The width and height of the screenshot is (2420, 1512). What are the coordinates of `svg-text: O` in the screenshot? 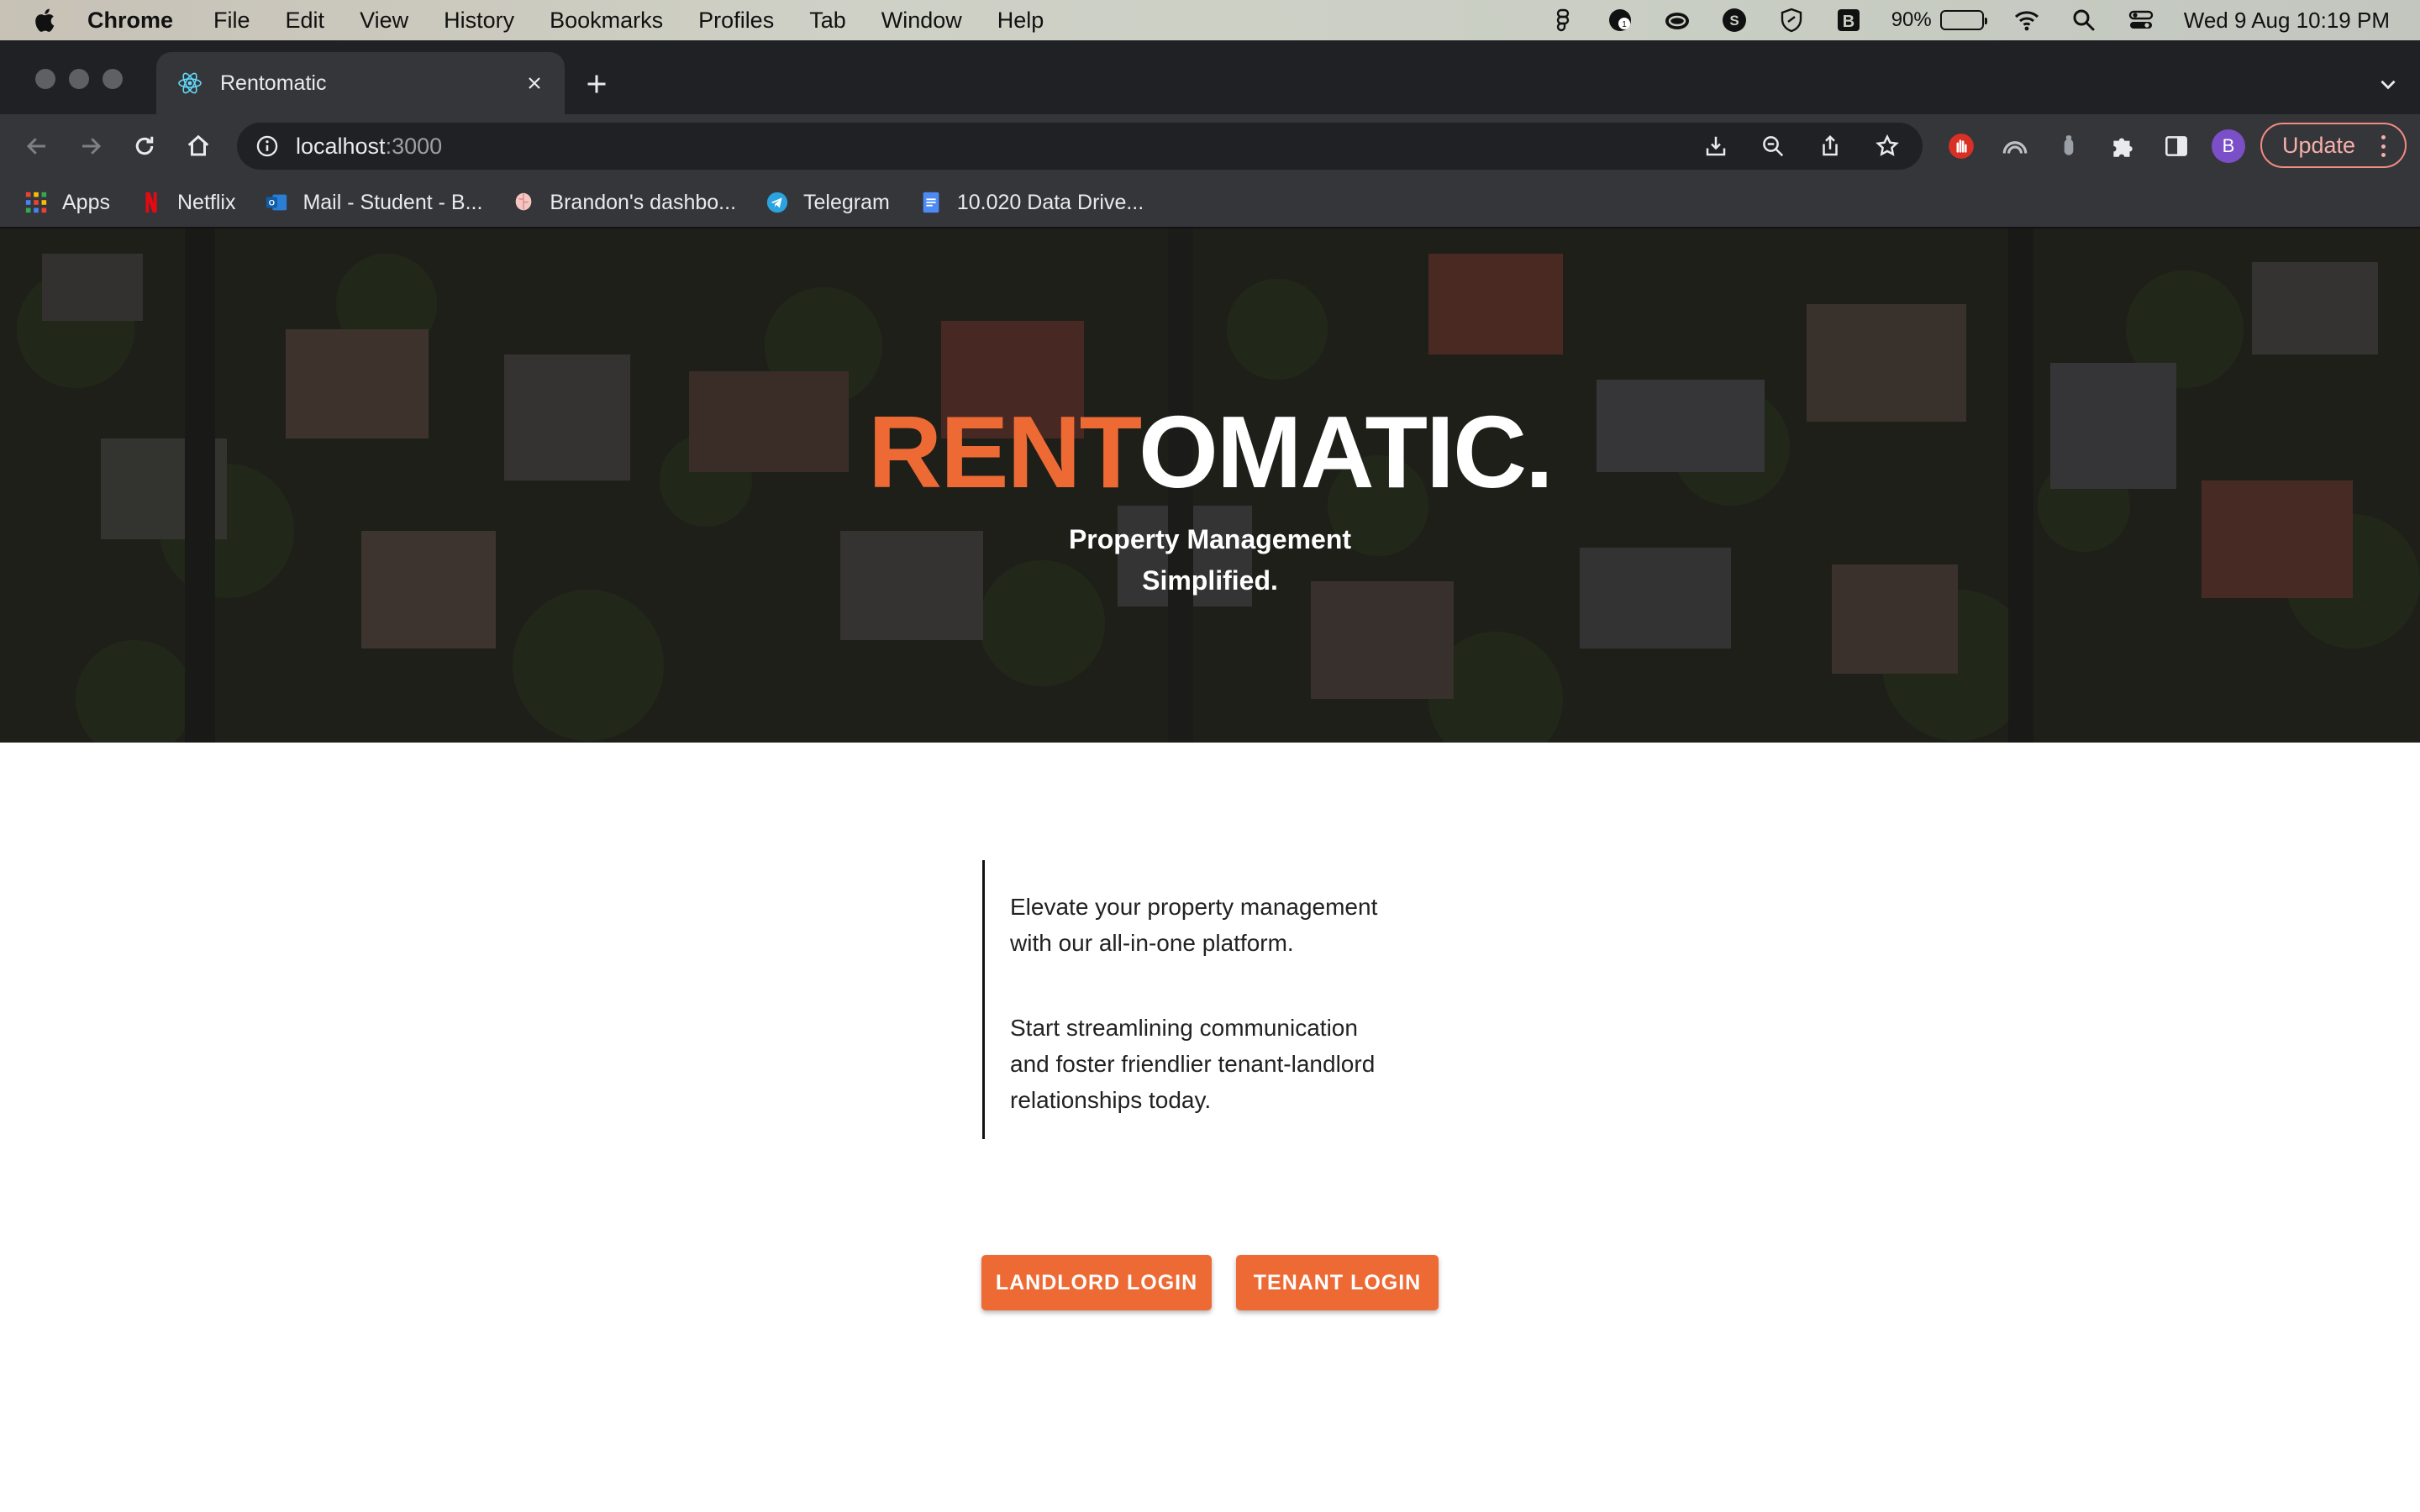 It's located at (272, 203).